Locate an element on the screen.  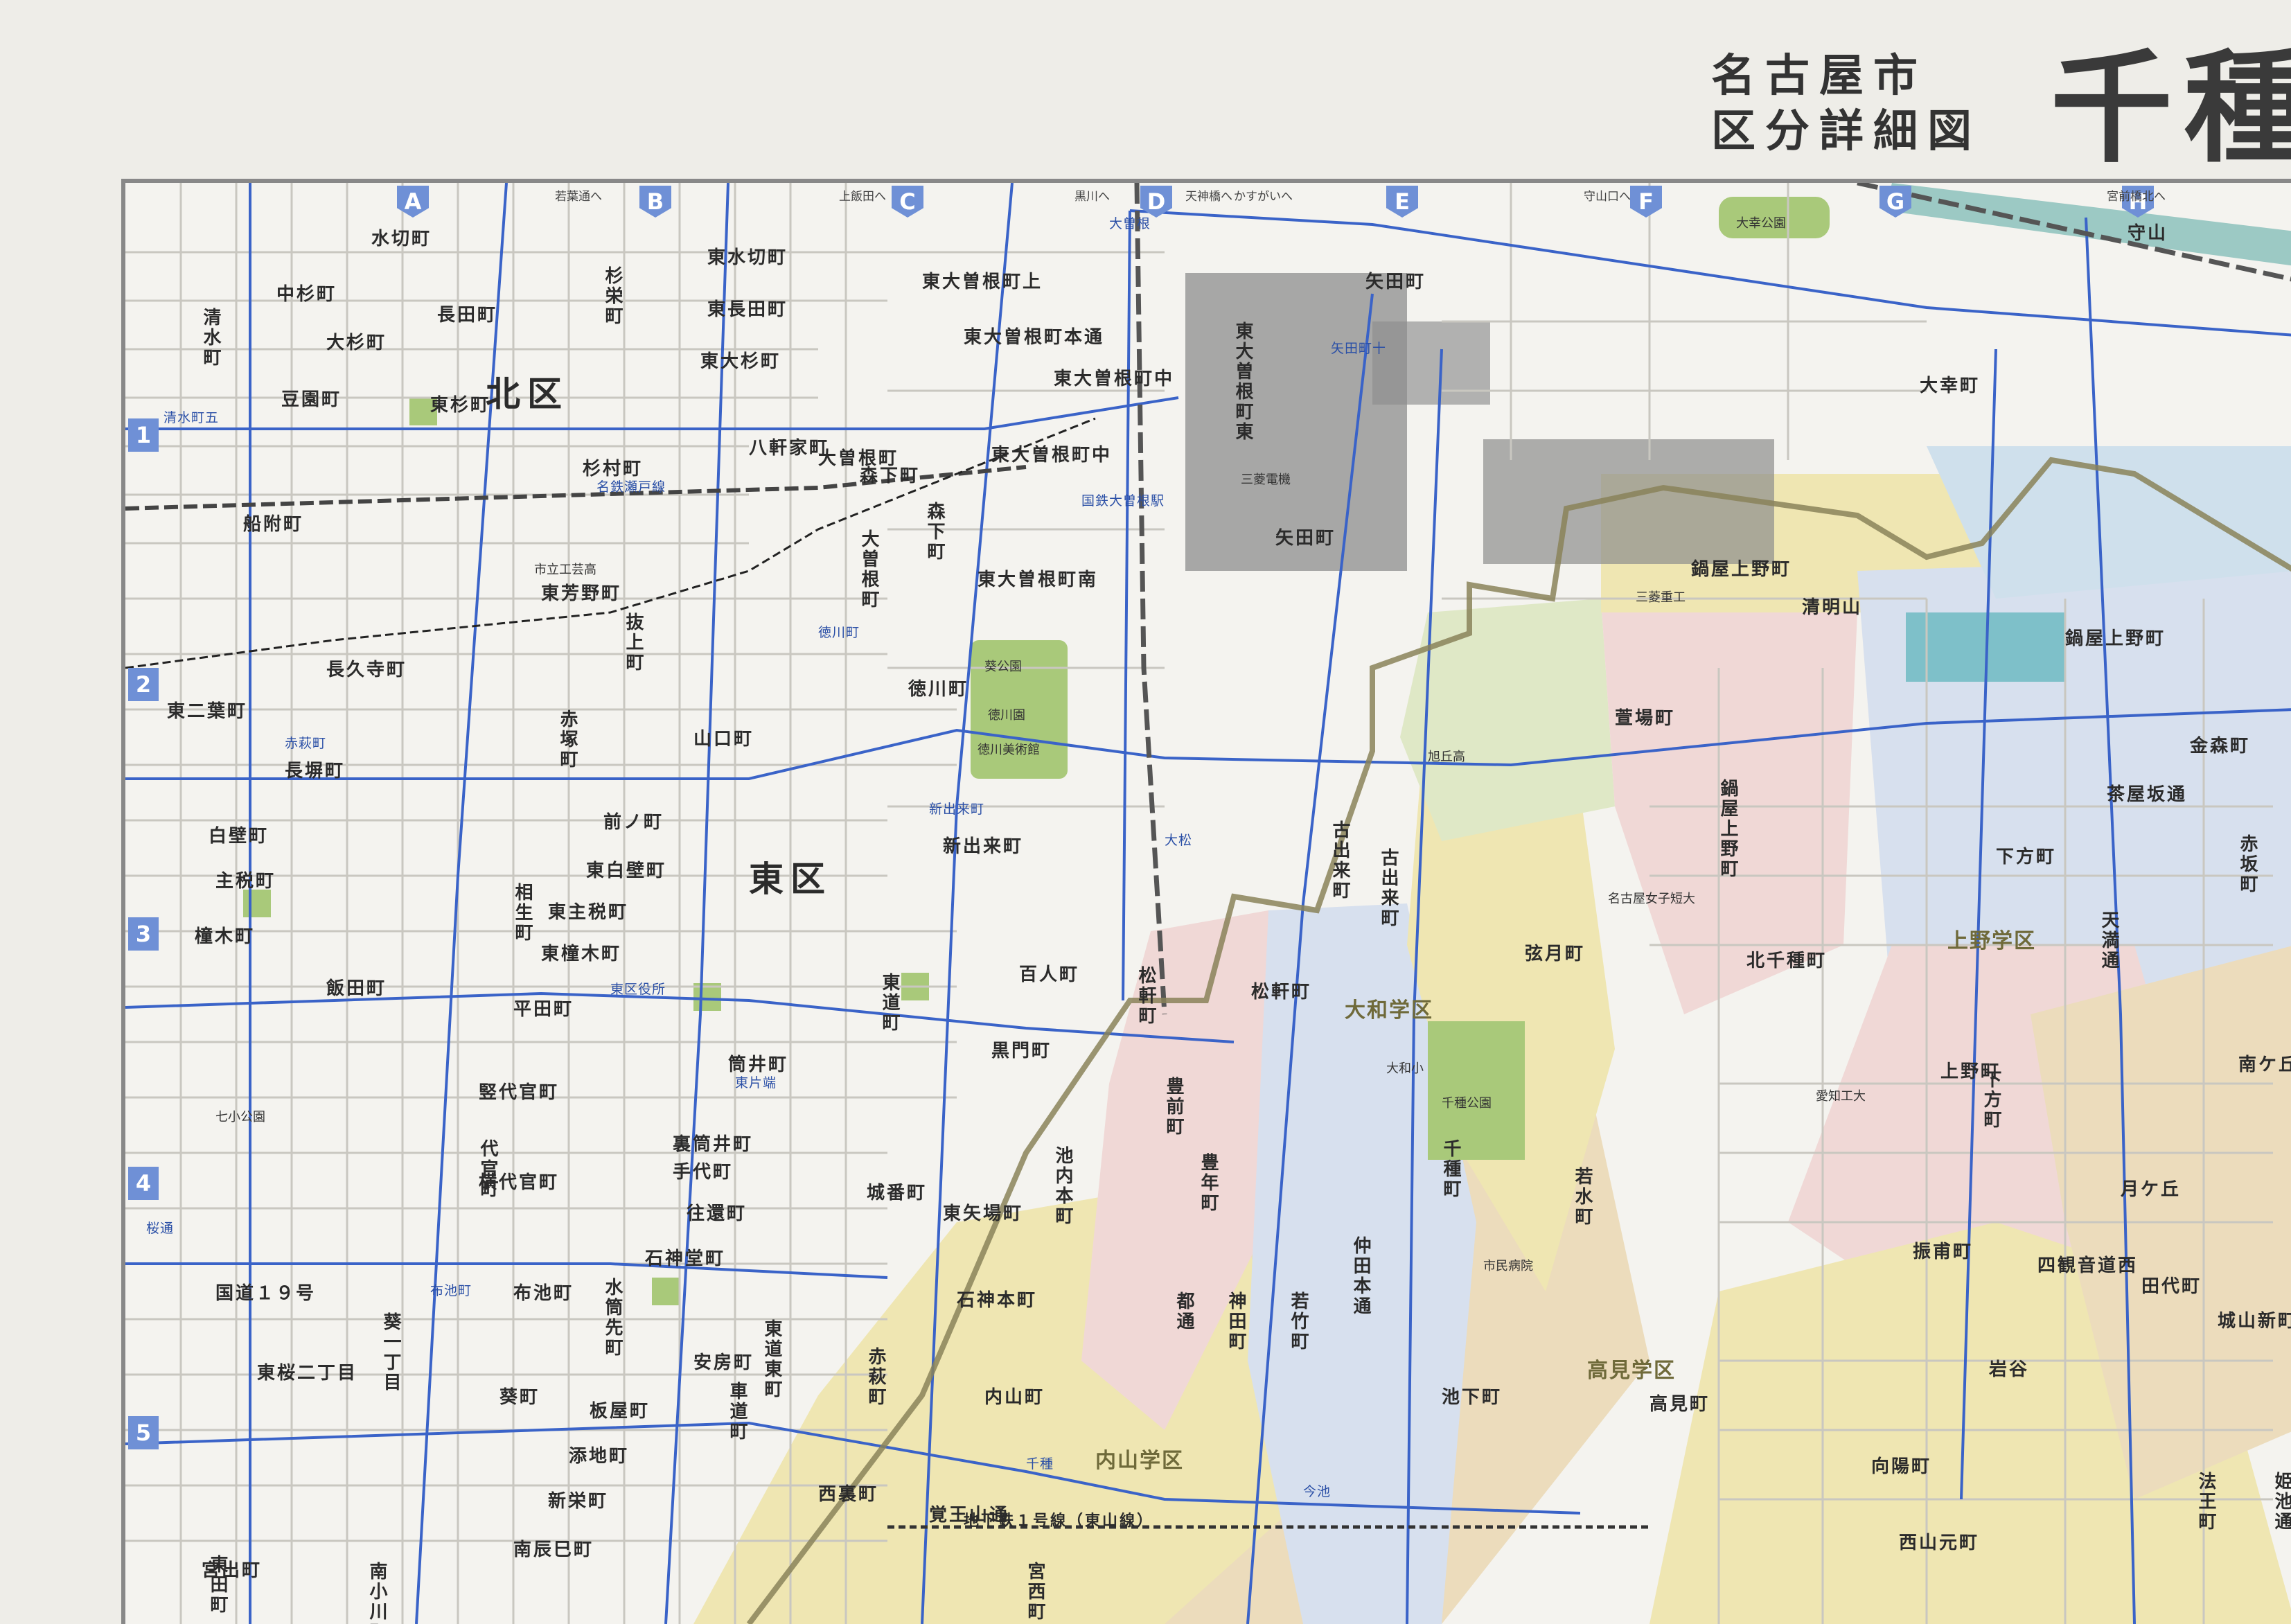
town-matsunoki-vertical: 松軒町 is located at coordinates (1145, 996).